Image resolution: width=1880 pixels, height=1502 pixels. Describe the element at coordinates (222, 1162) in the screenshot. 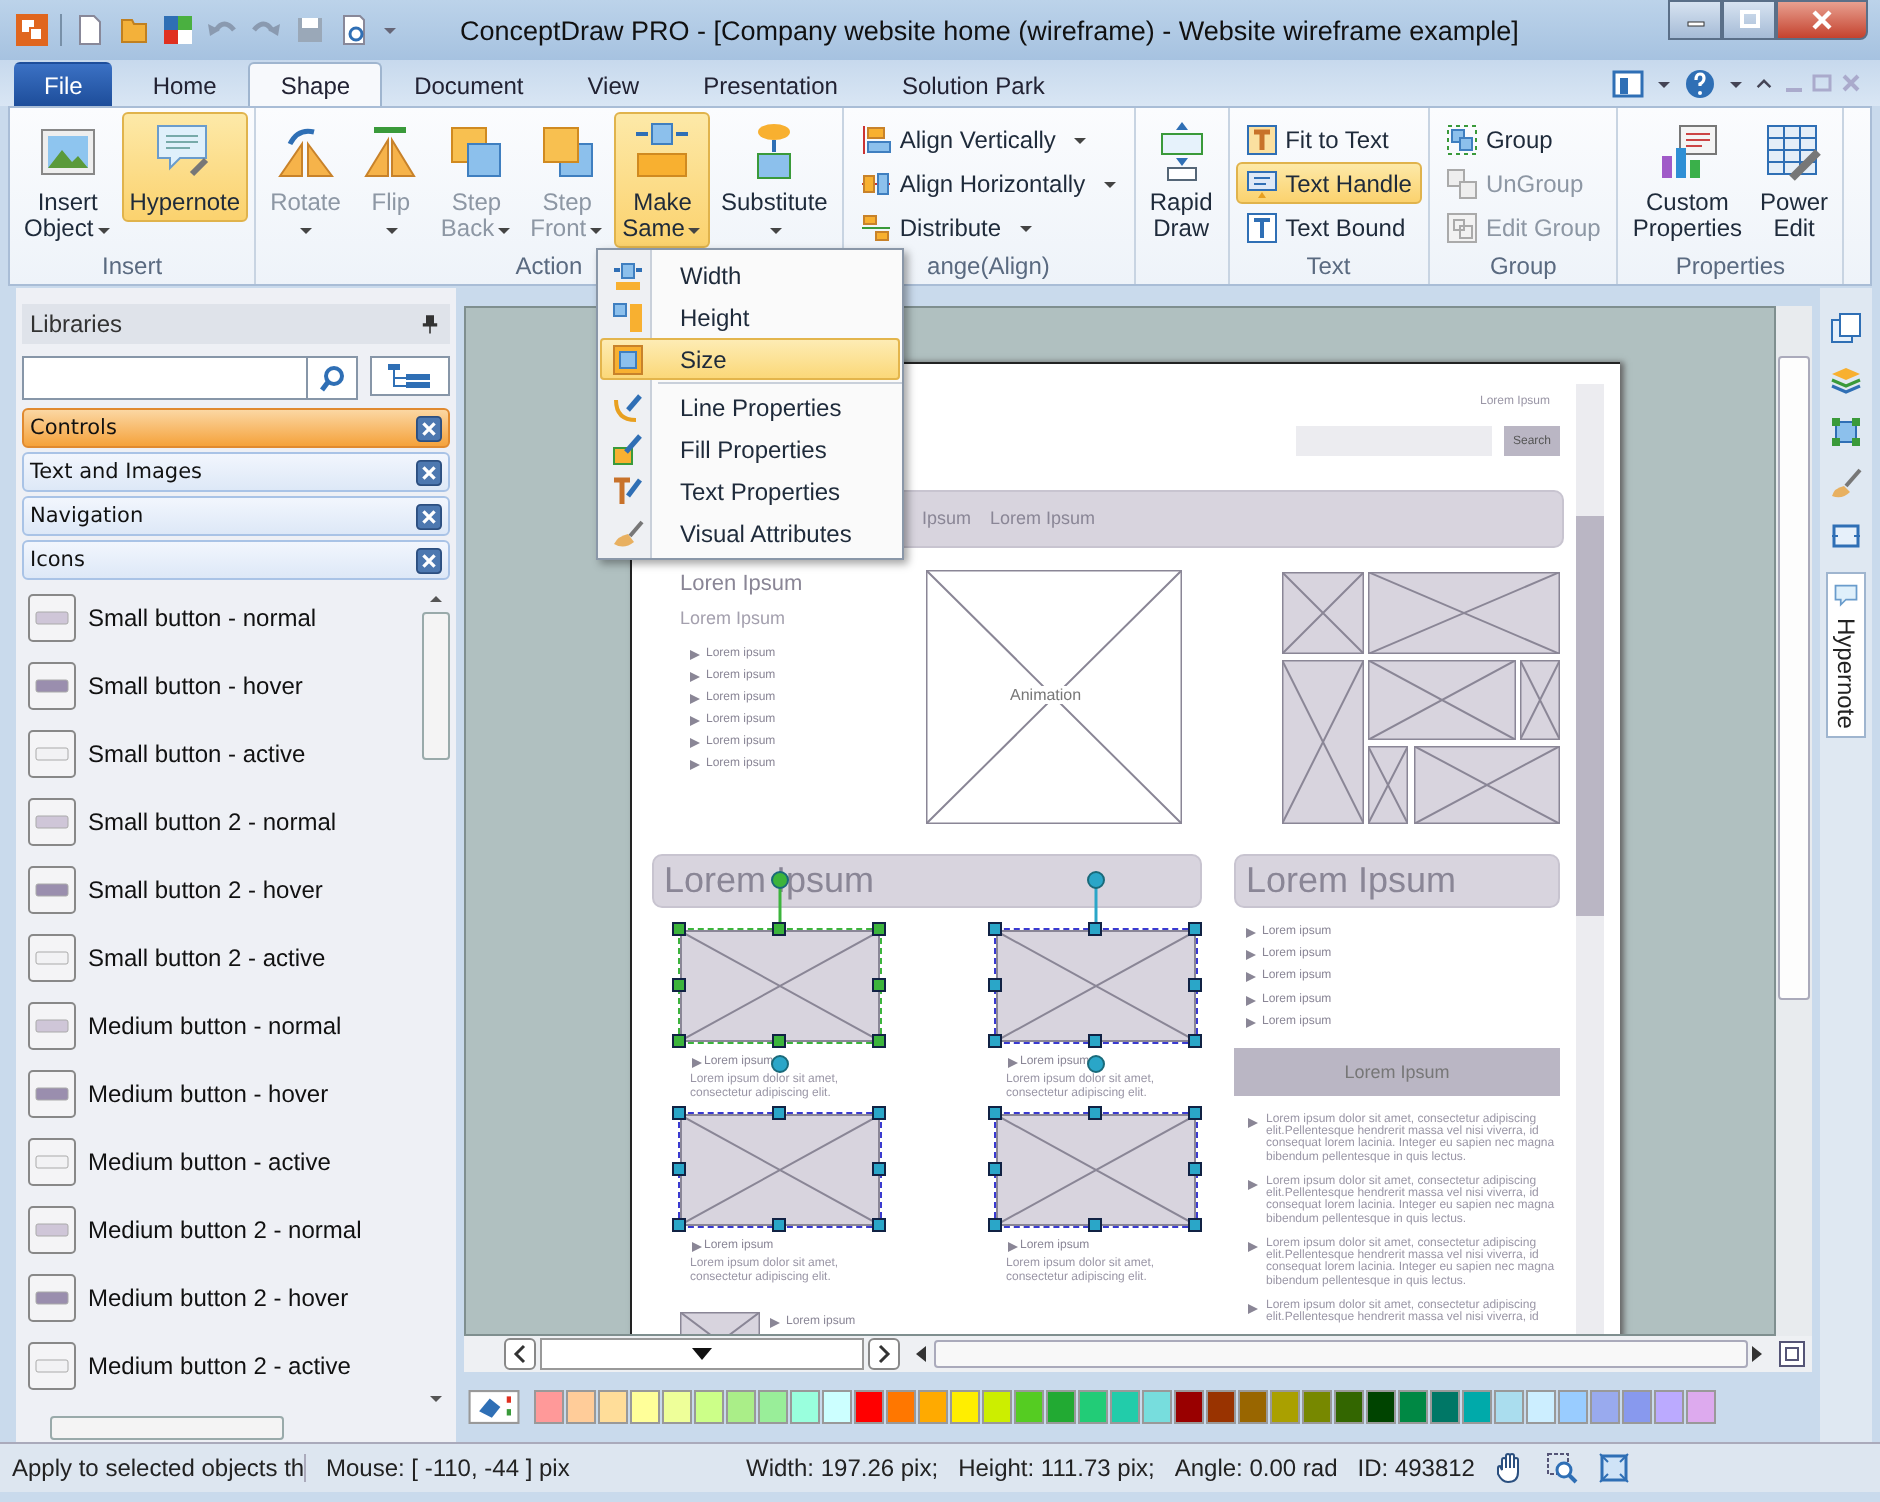

I see `library-item: Medium button - active` at that location.